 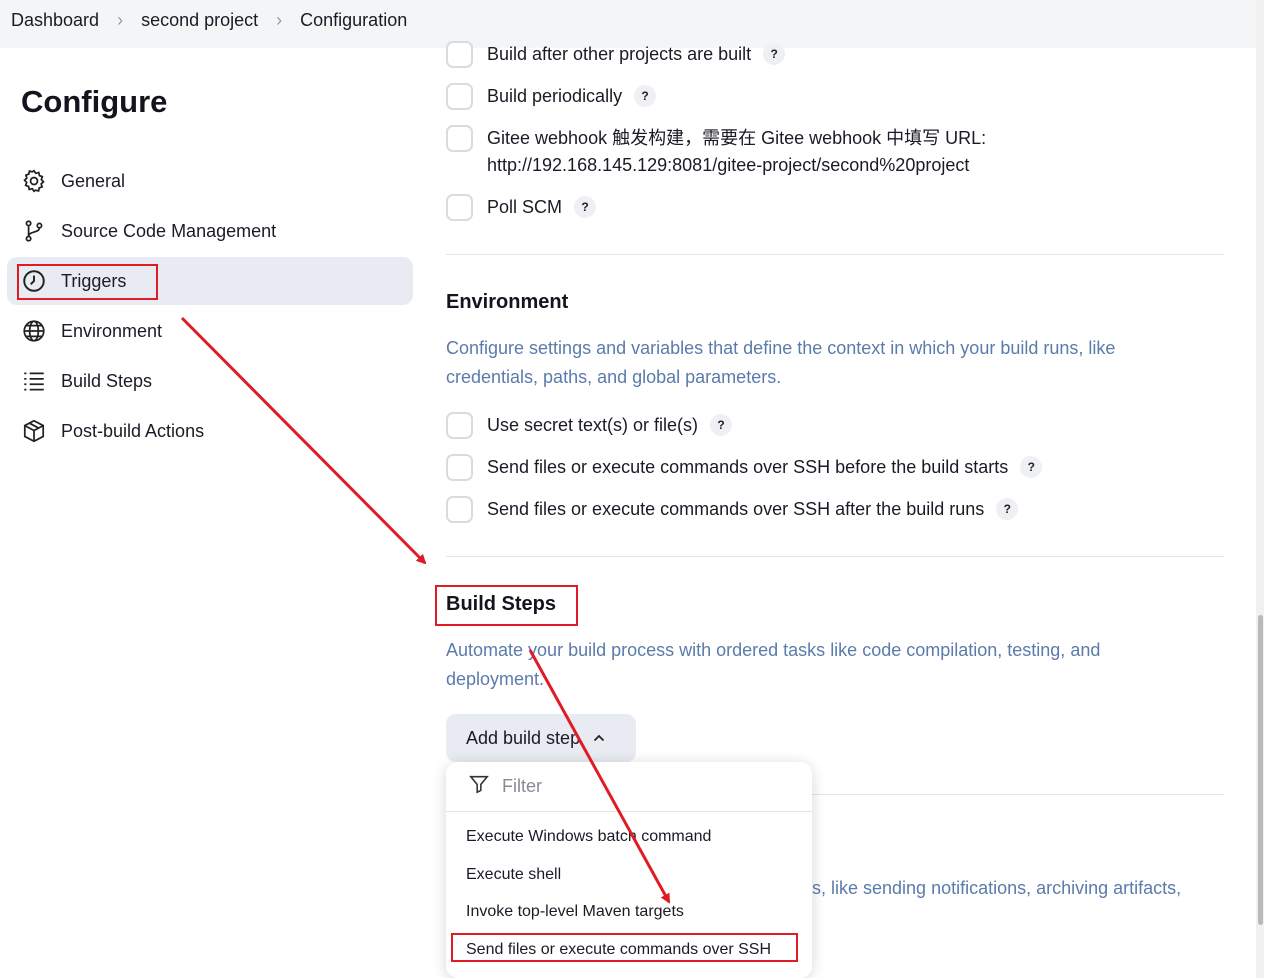 I want to click on package-icon, so click(x=34, y=431).